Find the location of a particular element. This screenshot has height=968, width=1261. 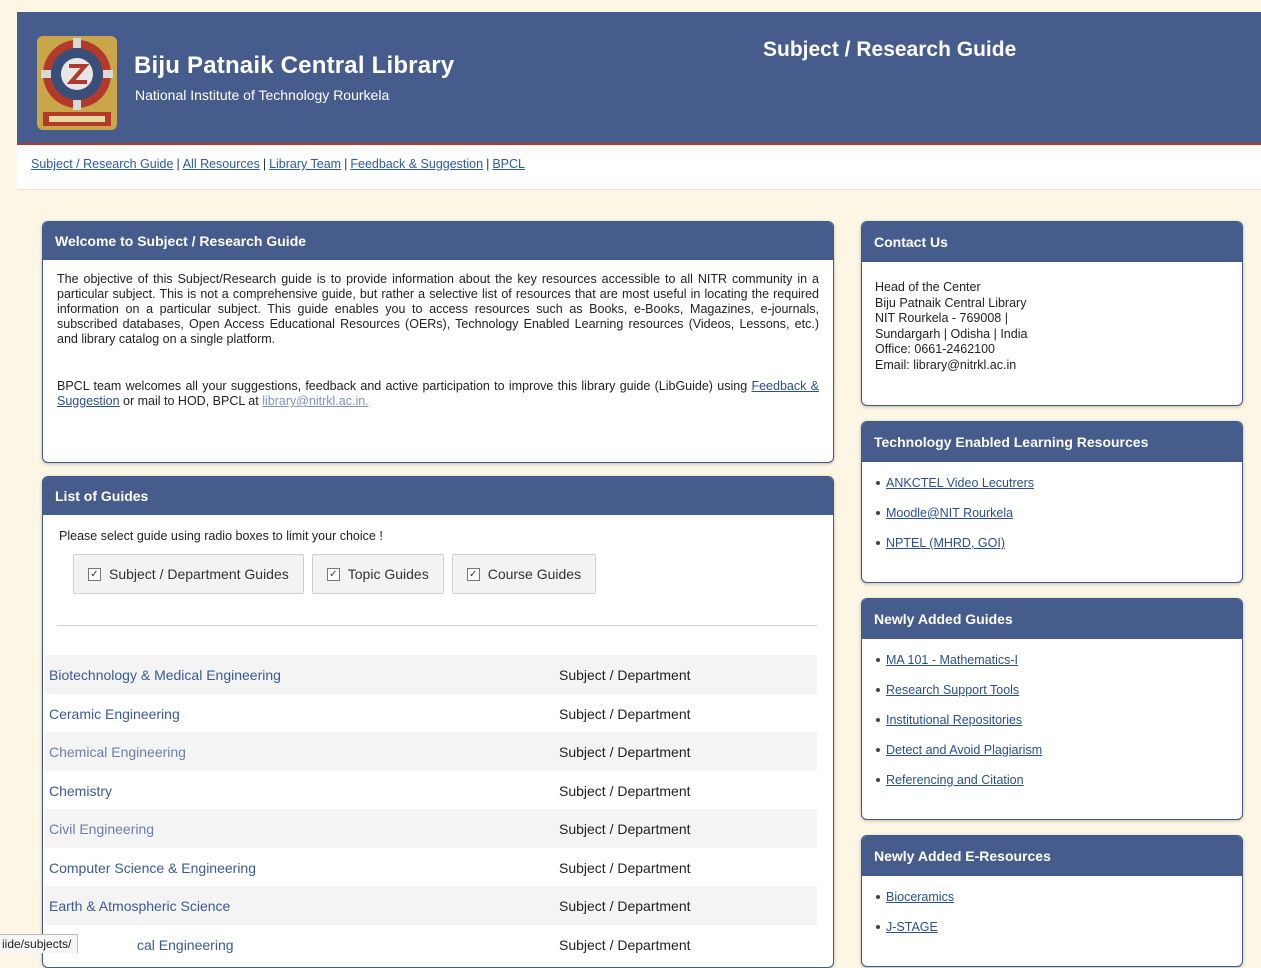

filter-subject-department: ✓ Subject / Department Guides is located at coordinates (188, 574).